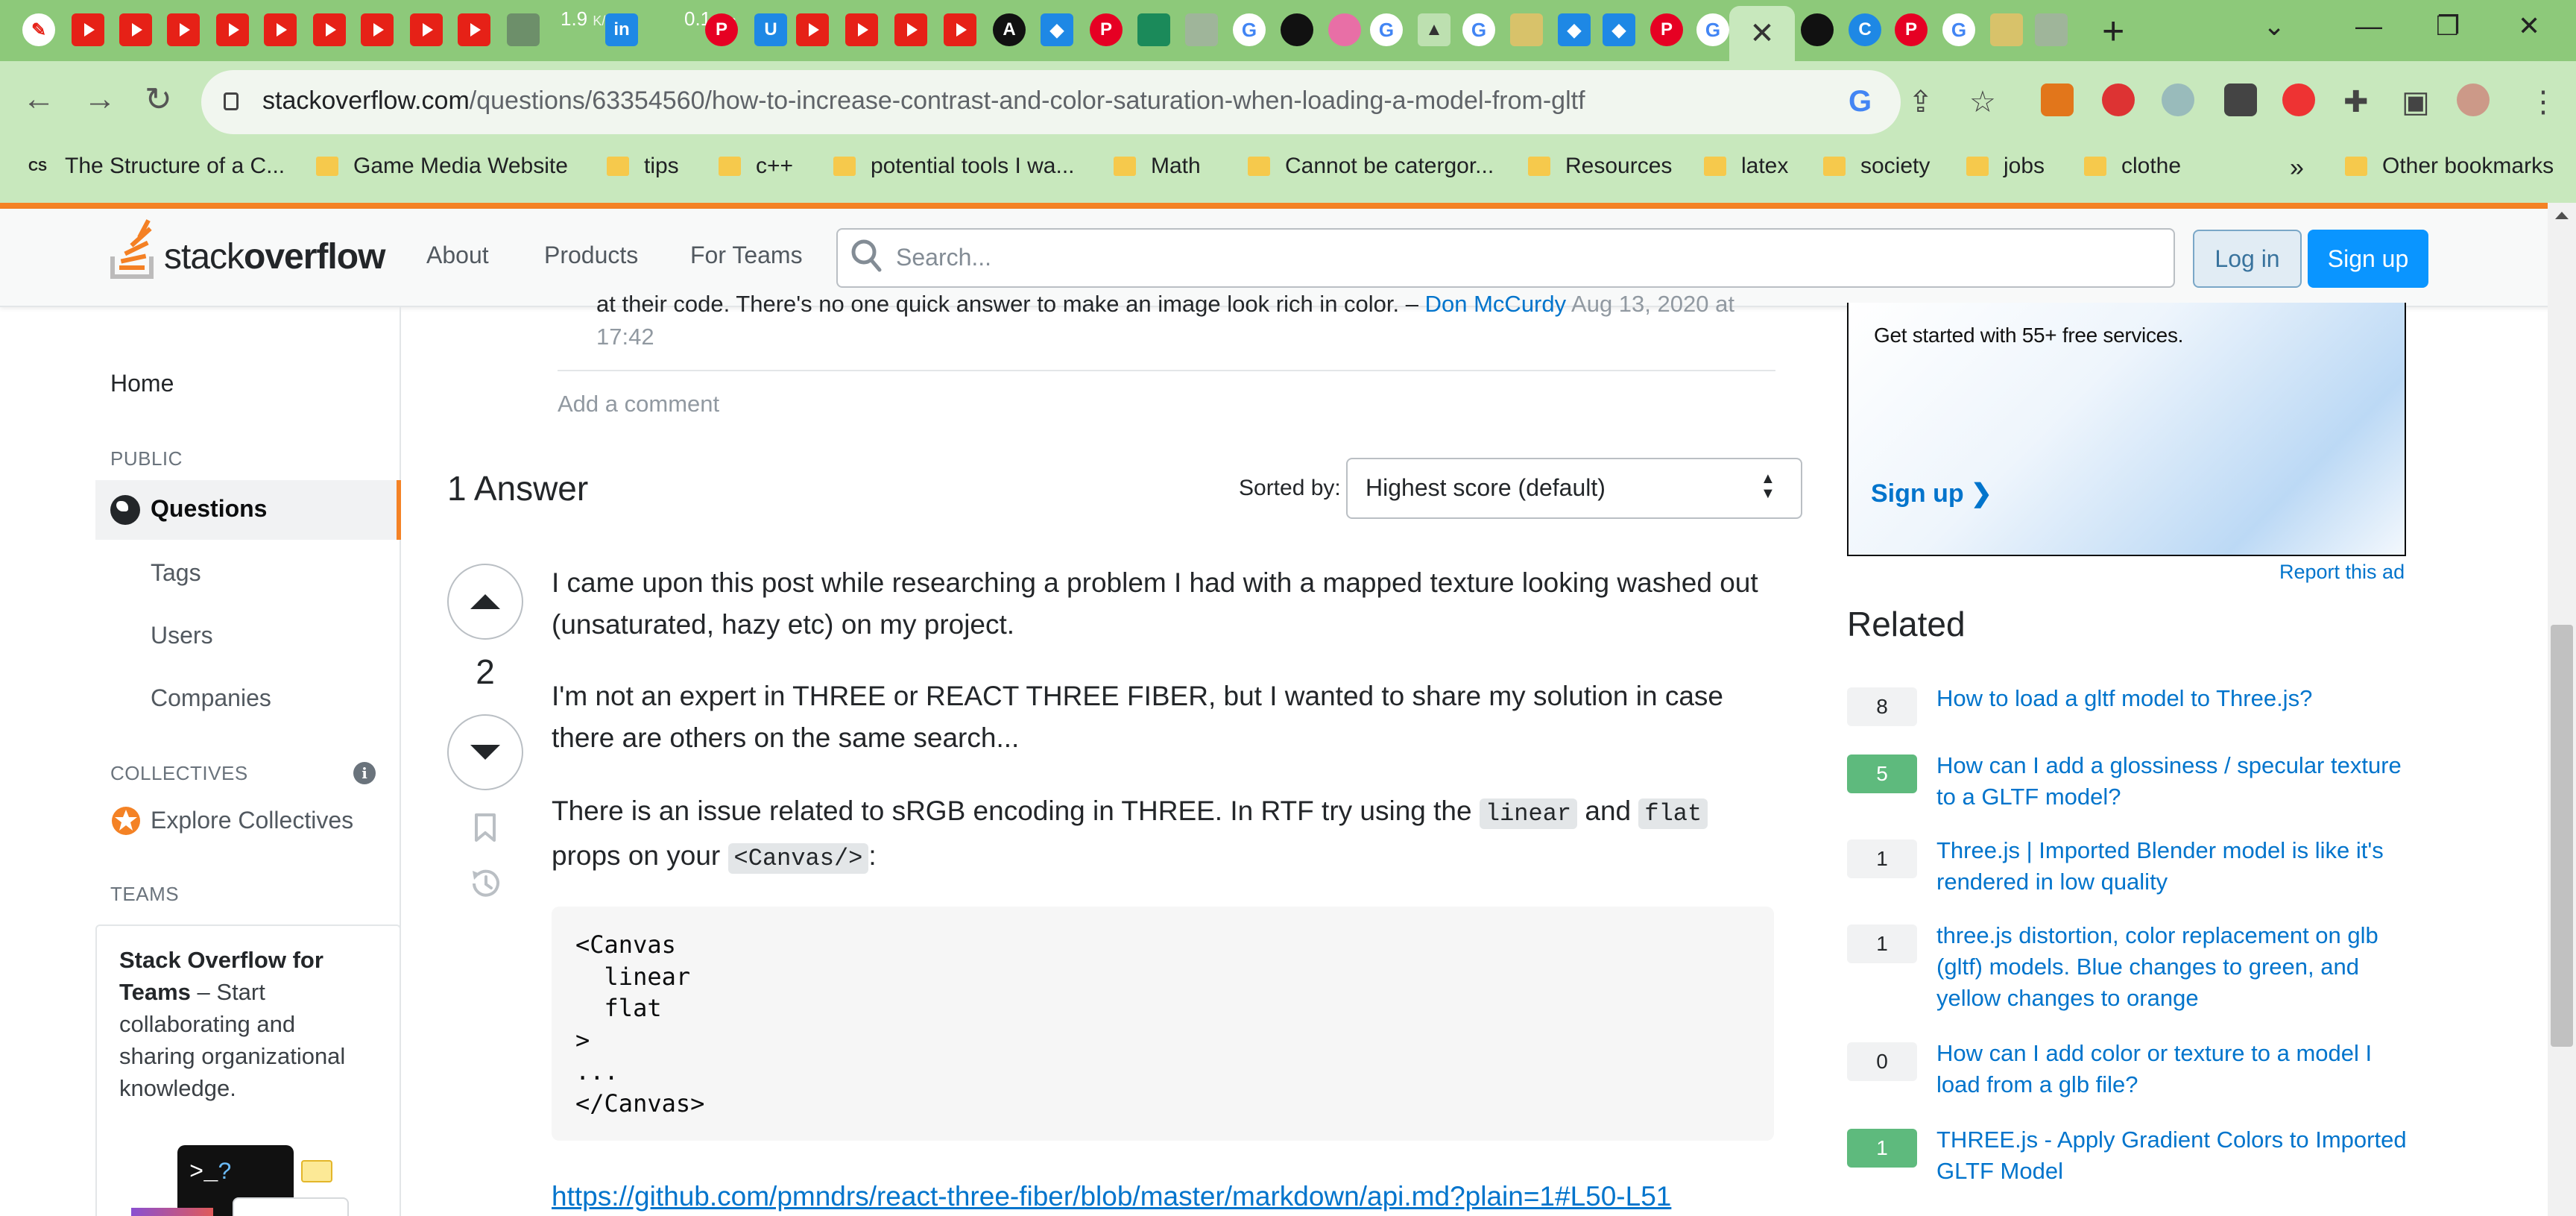 The image size is (2576, 1216). What do you see at coordinates (142, 383) in the screenshot?
I see `sidebar-item-home: Home` at bounding box center [142, 383].